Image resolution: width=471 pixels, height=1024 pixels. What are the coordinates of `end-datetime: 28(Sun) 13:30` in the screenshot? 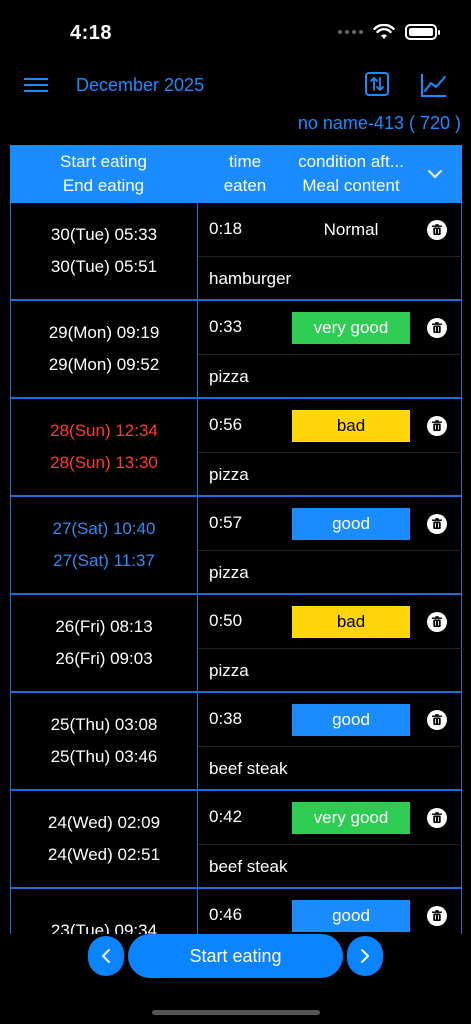 It's located at (104, 462).